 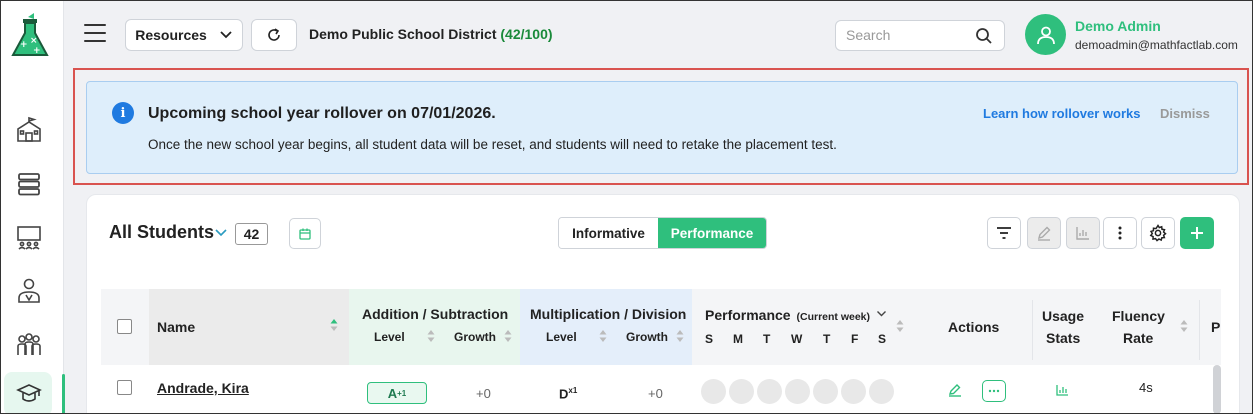 What do you see at coordinates (123, 113) in the screenshot?
I see `info-icon: i` at bounding box center [123, 113].